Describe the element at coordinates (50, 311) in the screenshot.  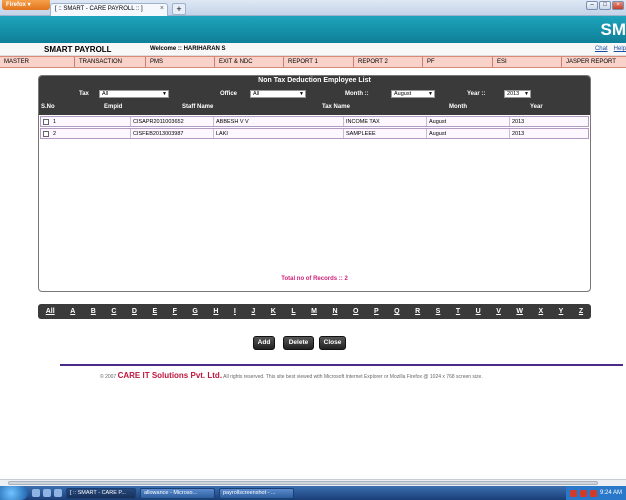
I see `alpha-all: All` at that location.